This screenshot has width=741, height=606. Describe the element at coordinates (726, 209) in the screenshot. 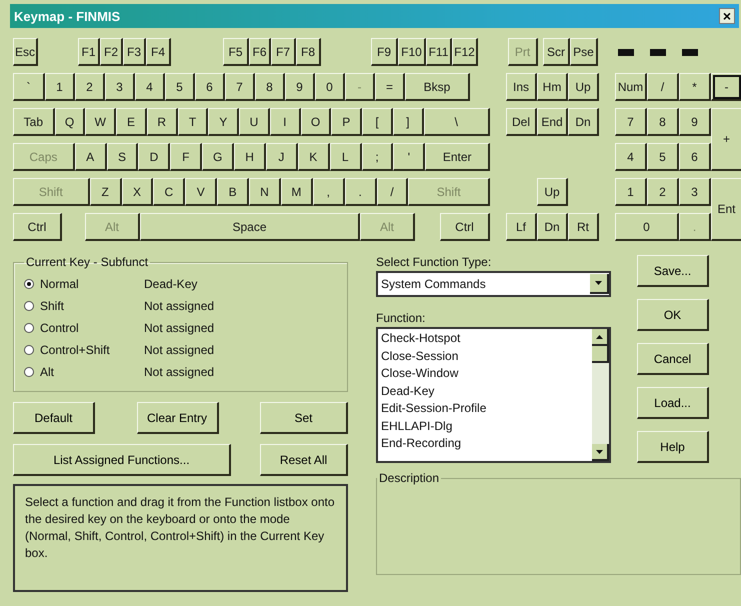

I see `keyboard-key: Ent` at that location.